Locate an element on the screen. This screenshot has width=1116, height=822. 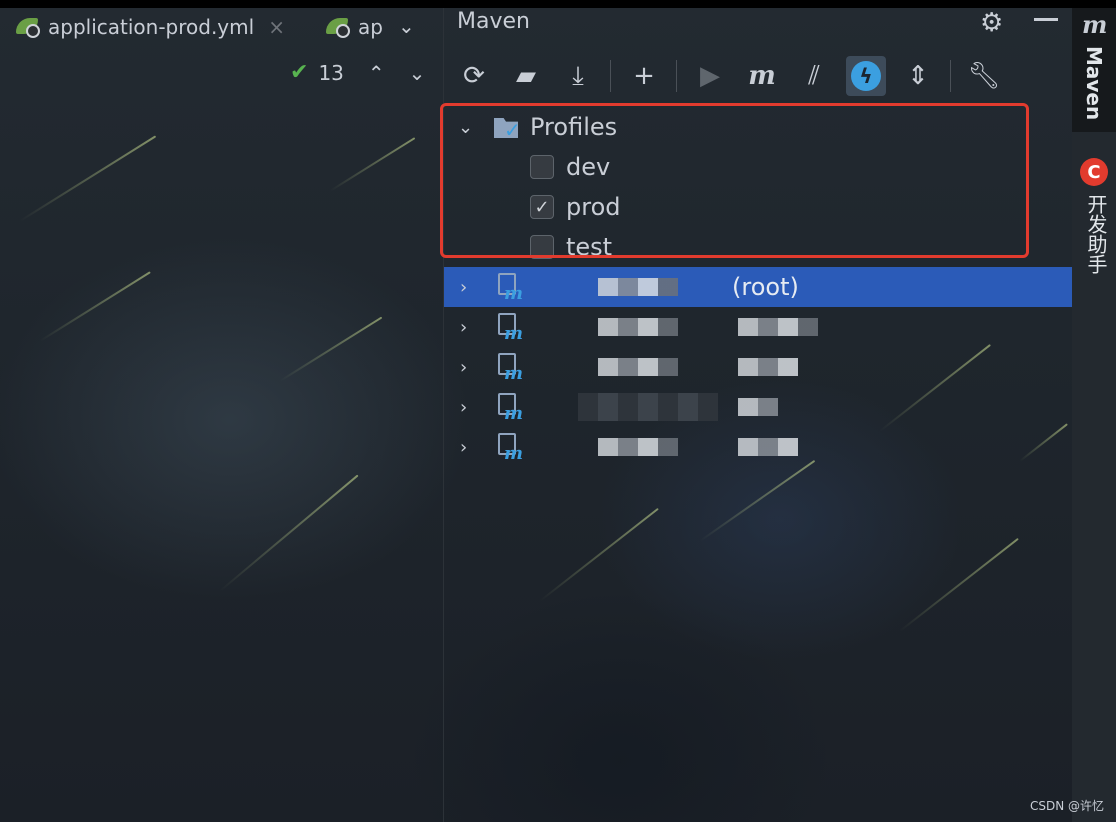
tab-label: application-prod.yml is located at coordinates (151, 27).